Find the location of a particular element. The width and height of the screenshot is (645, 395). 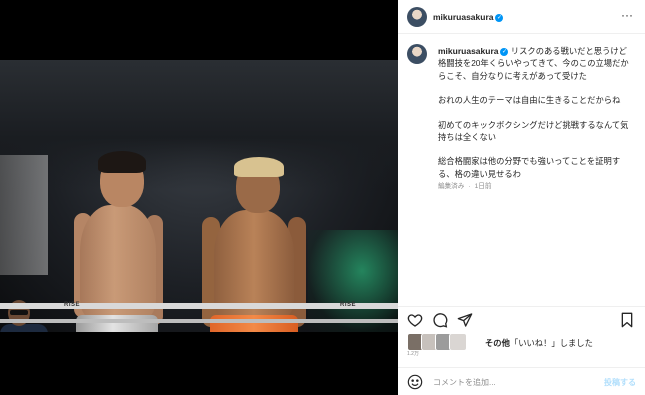

post-time: 1日前 is located at coordinates (483, 186).